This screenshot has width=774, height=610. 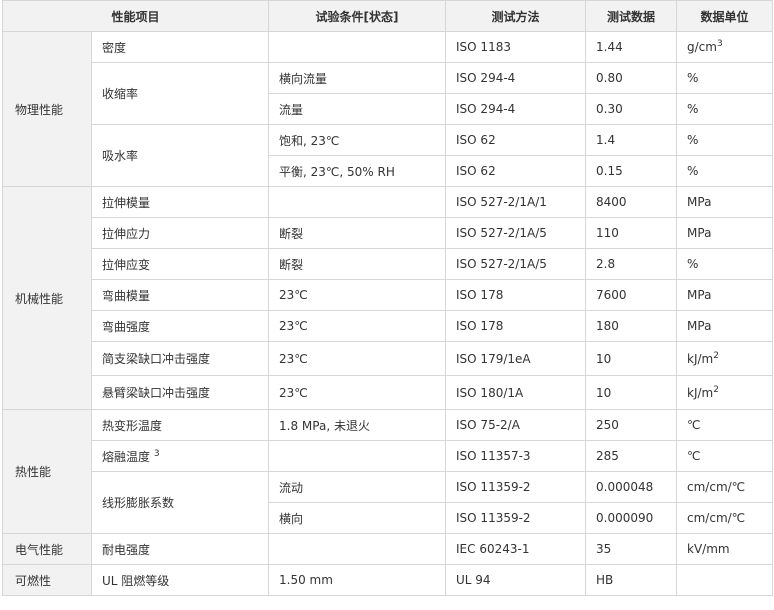 What do you see at coordinates (357, 518) in the screenshot?
I see `condition-cell: 横向` at bounding box center [357, 518].